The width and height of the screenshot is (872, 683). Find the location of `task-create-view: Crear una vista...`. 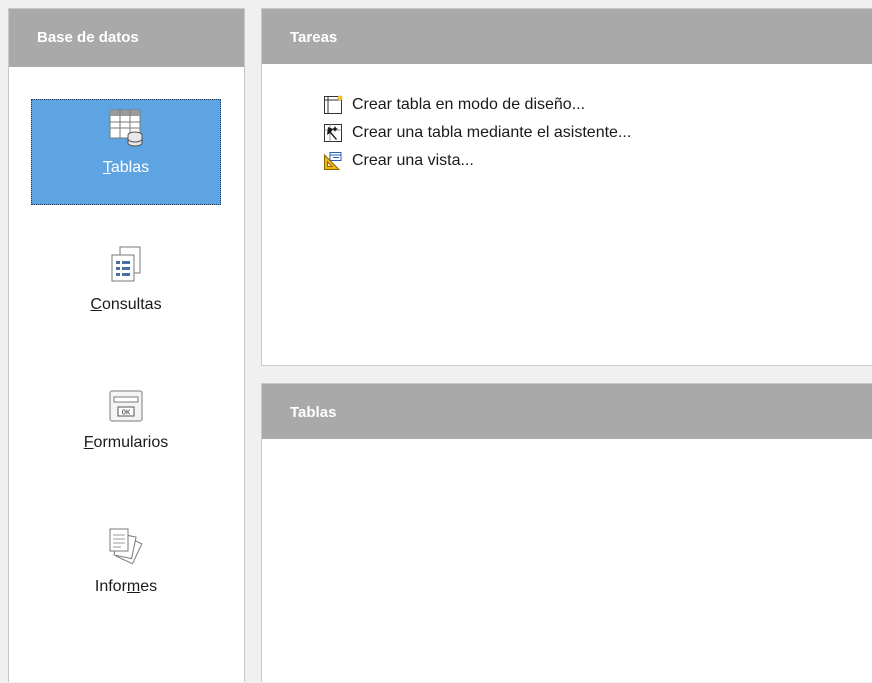

task-create-view: Crear una vista... is located at coordinates (597, 161).